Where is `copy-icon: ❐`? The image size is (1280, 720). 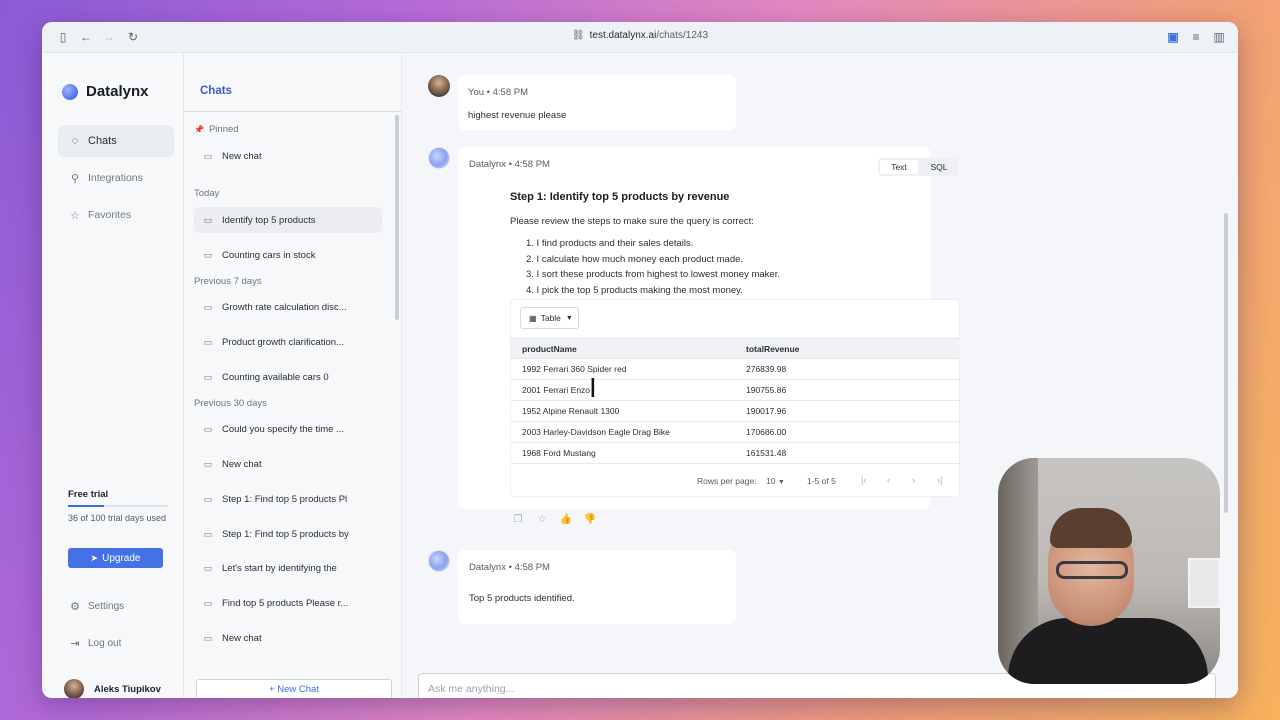
copy-icon: ❐ is located at coordinates (518, 519).